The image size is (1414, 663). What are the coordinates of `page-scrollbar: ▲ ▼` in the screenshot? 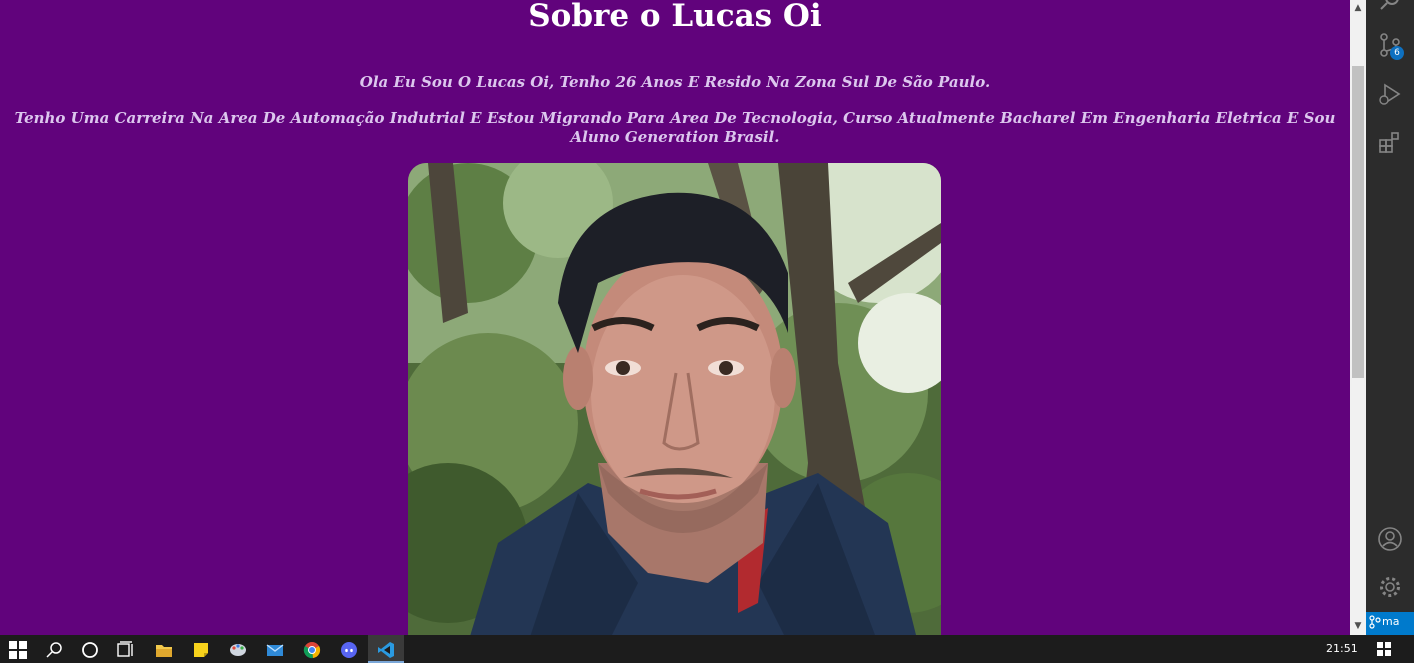 It's located at (1358, 317).